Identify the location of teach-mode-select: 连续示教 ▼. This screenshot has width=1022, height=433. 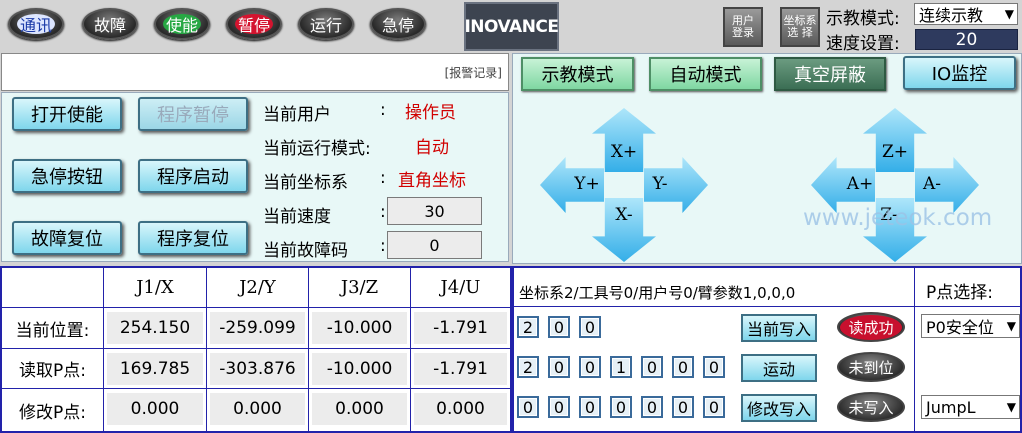
(966, 14).